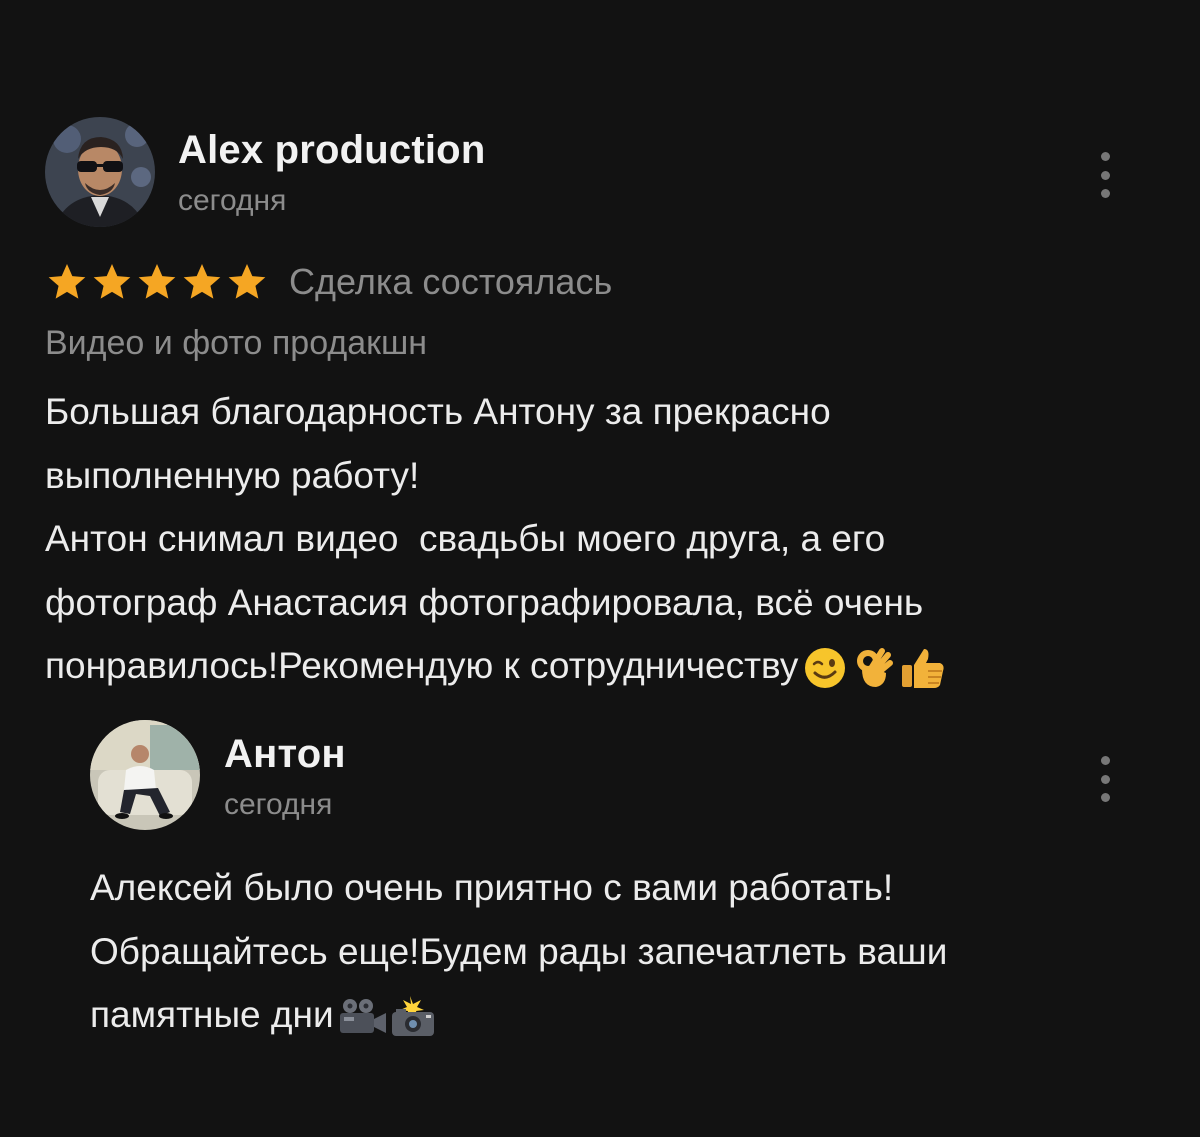  Describe the element at coordinates (620, 1015) in the screenshot. I see `reply-text-line-with-emoji: памятные дни` at that location.